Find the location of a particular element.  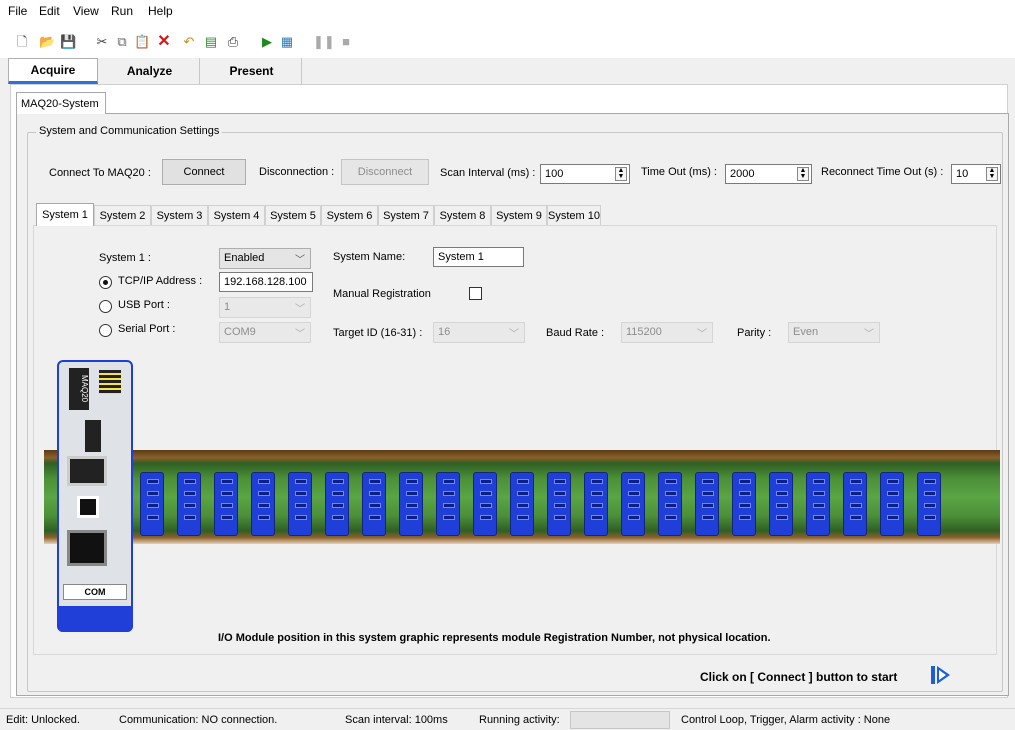

menu-view: View is located at coordinates (86, 11).